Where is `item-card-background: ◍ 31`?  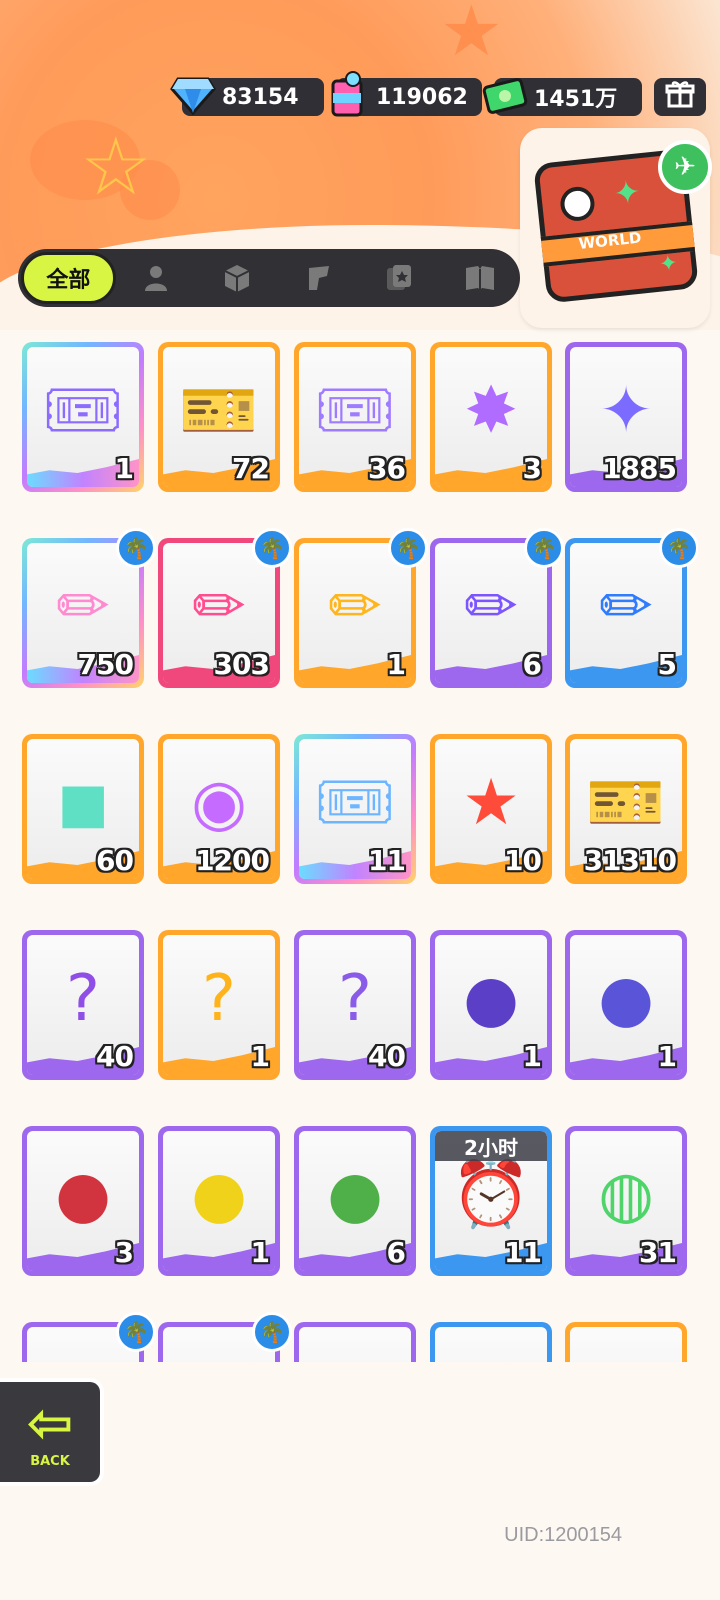 item-card-background: ◍ 31 is located at coordinates (626, 1201).